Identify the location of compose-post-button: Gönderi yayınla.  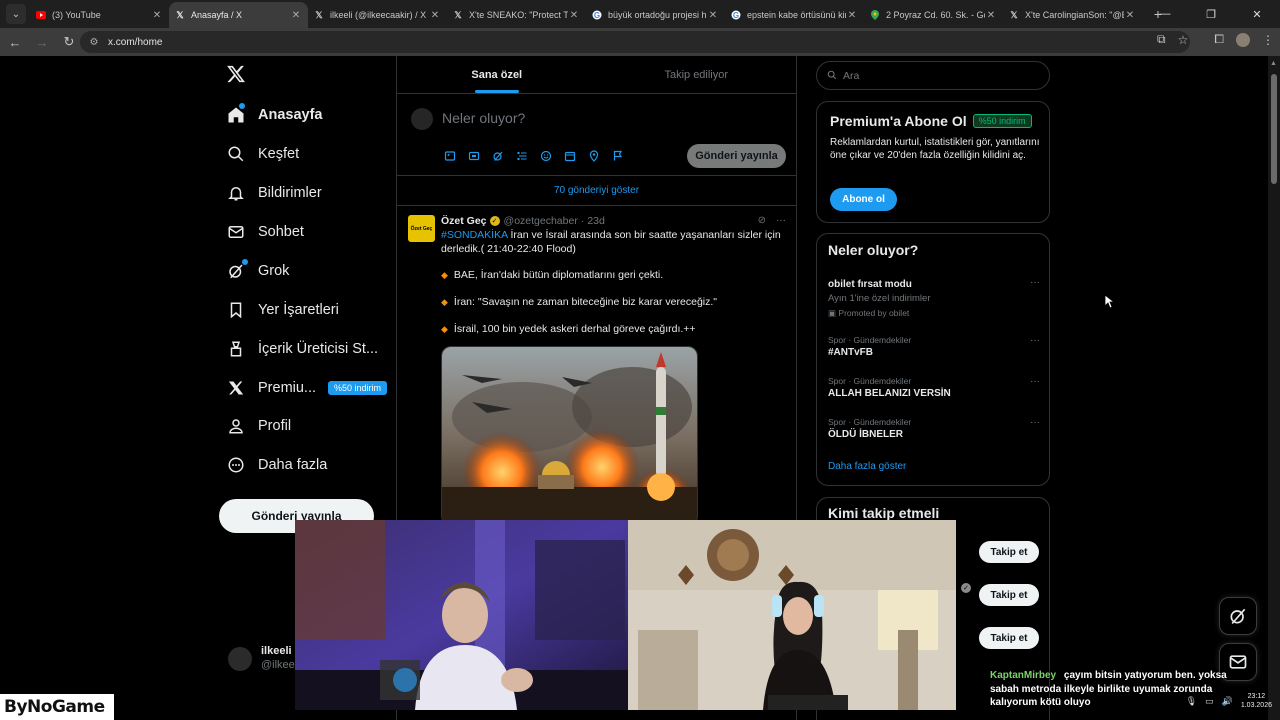
(736, 156).